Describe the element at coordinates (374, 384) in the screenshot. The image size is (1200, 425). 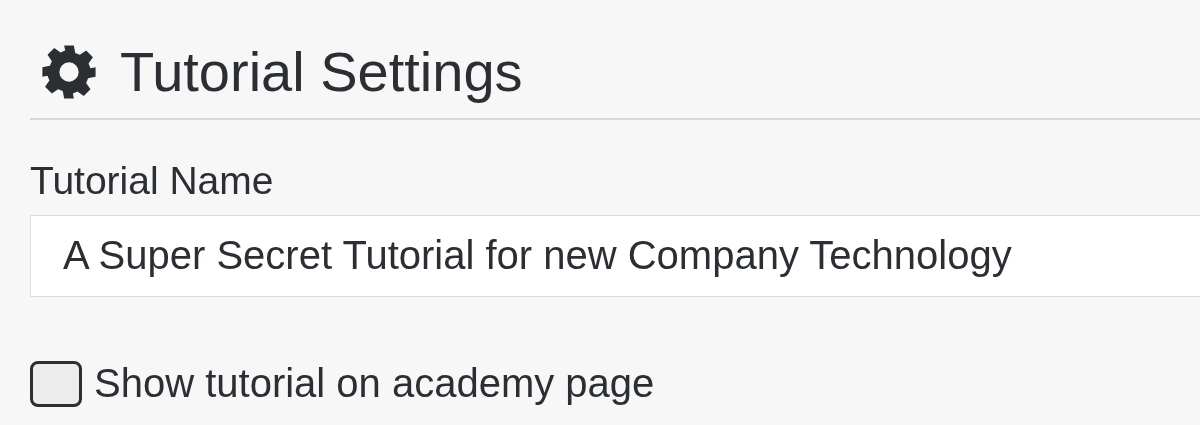
I see `checkbox-label: Show tutorial on academy page` at that location.